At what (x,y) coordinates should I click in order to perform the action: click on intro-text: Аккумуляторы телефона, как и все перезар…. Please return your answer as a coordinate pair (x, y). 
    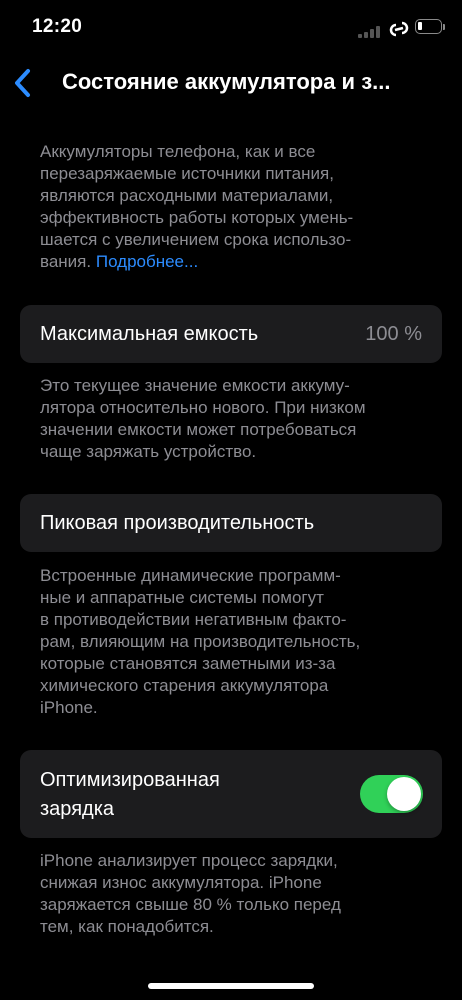
    Looking at the image, I should click on (197, 206).